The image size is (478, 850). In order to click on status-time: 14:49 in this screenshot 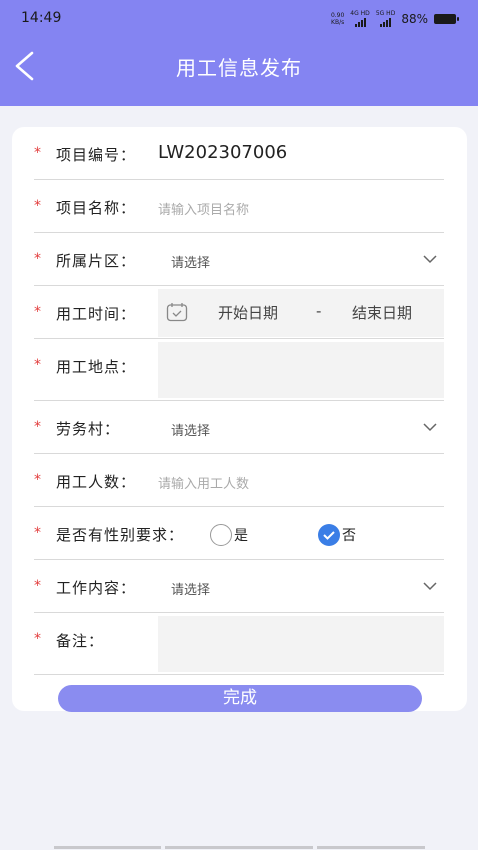, I will do `click(41, 18)`.